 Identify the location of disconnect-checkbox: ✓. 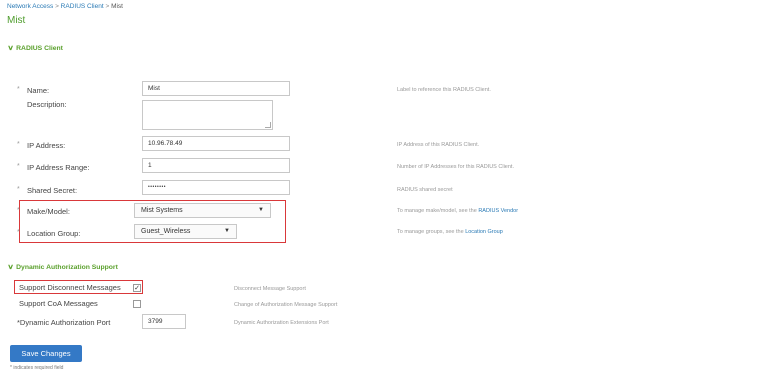
(137, 288).